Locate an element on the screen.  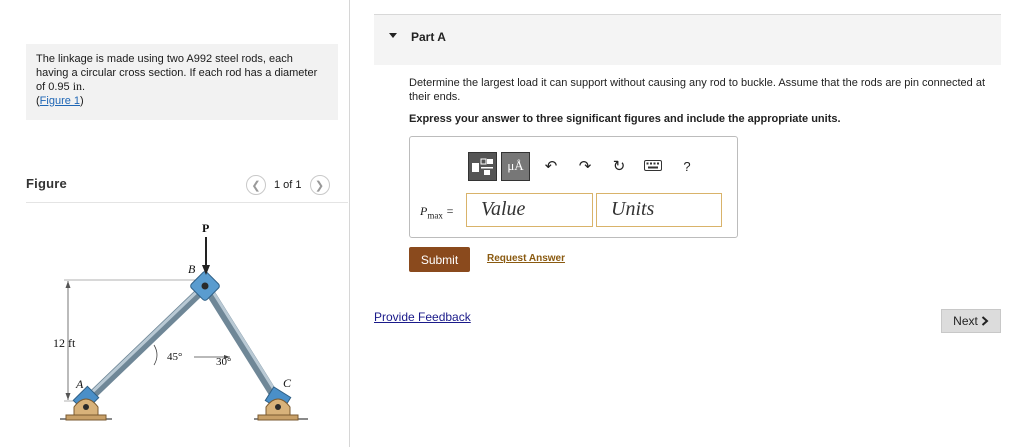
linkage-figure: P B A C 12 ft 45° 30° is located at coordinates (180, 321).